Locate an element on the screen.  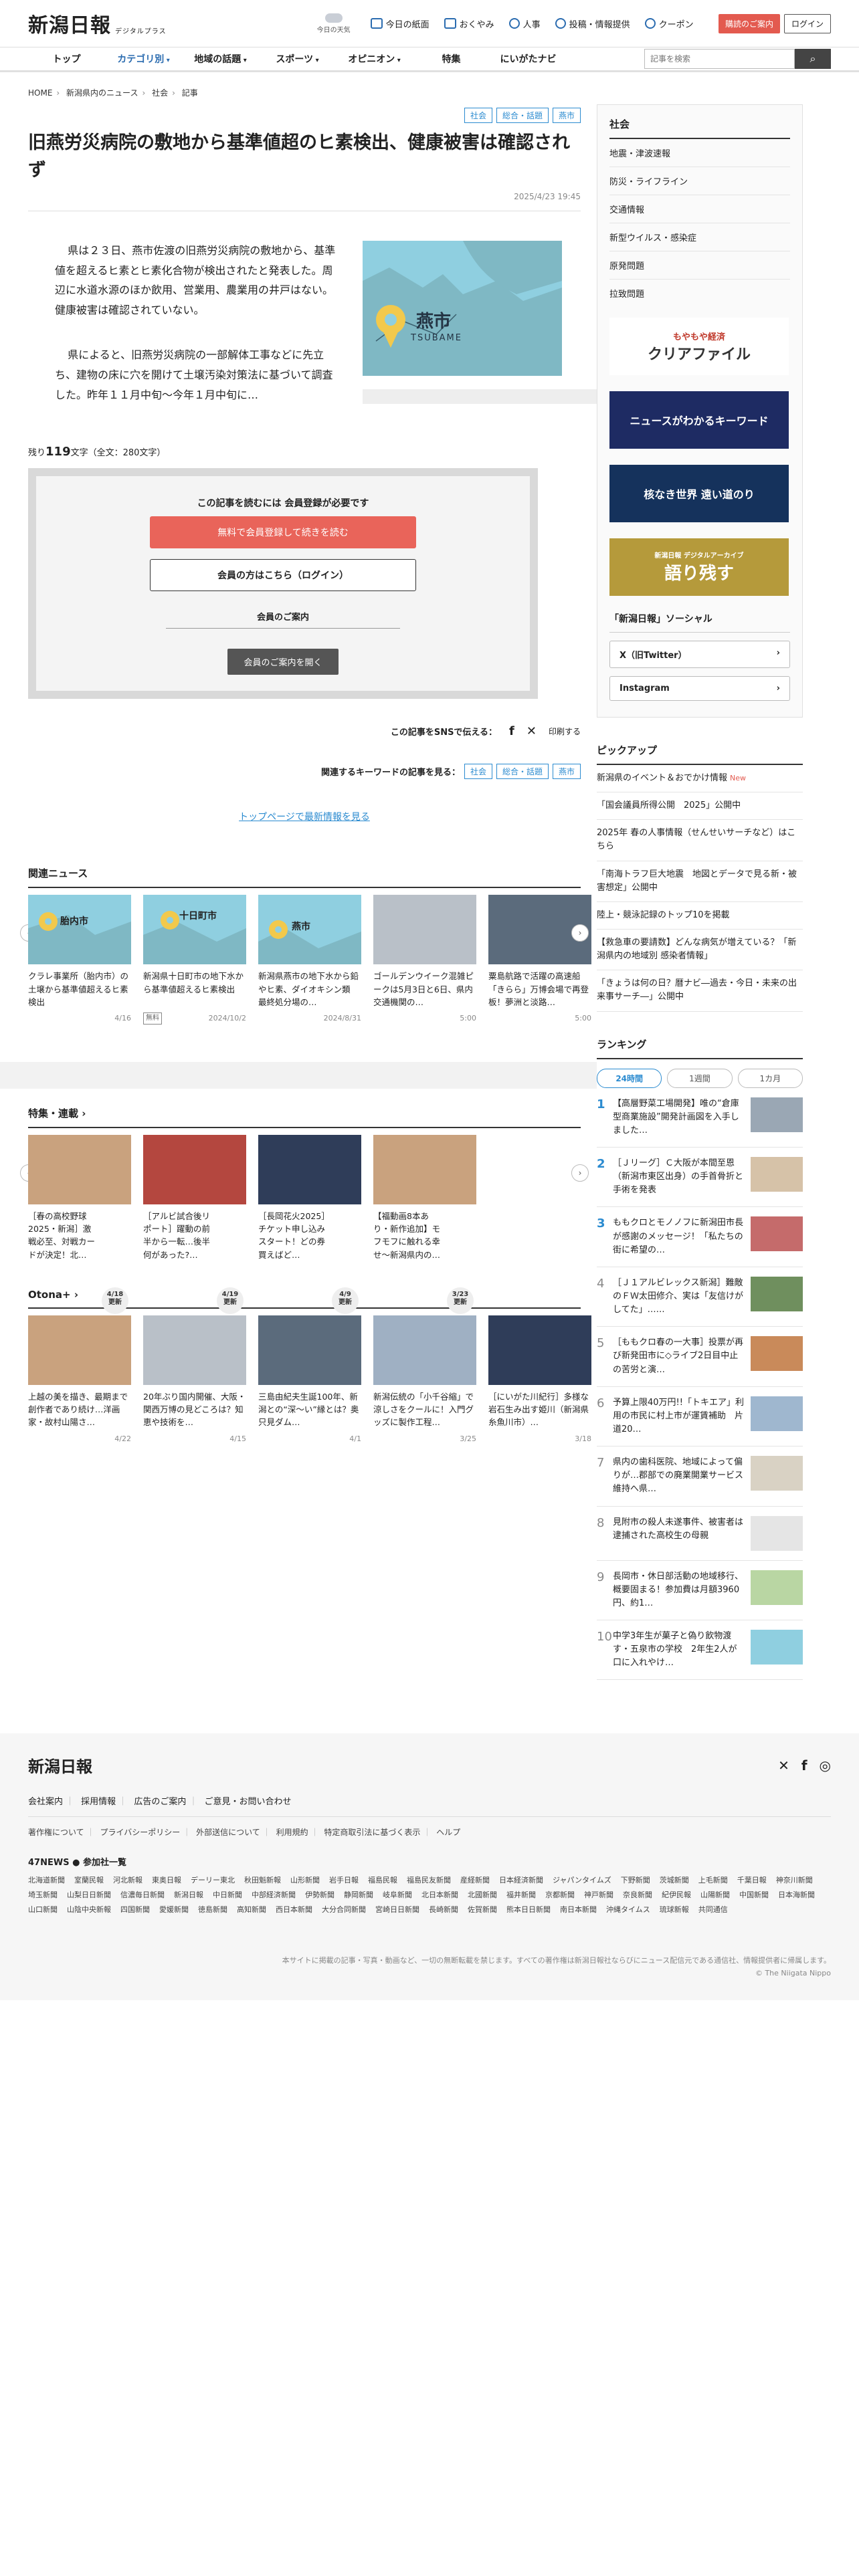
member-guide-button: 会員のご案内を開く is located at coordinates (283, 662).